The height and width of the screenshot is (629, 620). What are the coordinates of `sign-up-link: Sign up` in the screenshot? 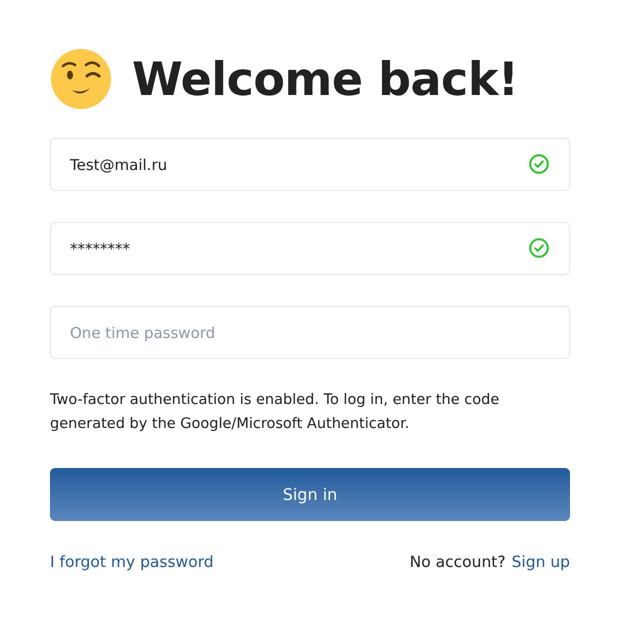 It's located at (541, 562).